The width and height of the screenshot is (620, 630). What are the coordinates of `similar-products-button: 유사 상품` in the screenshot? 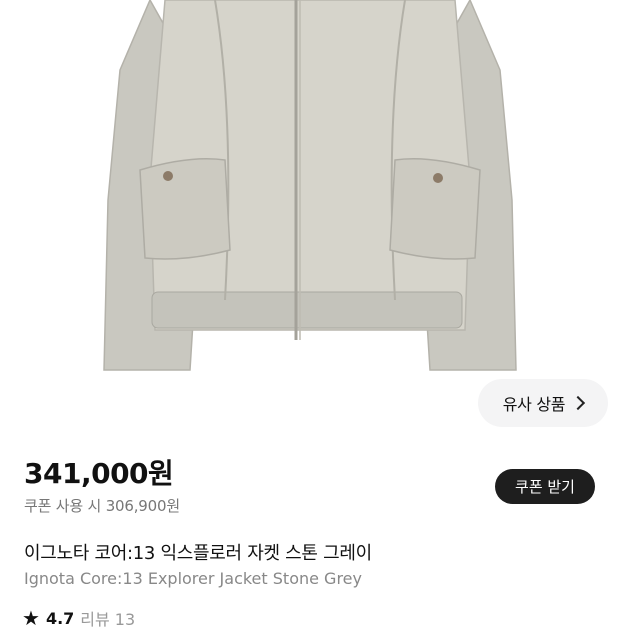 It's located at (543, 403).